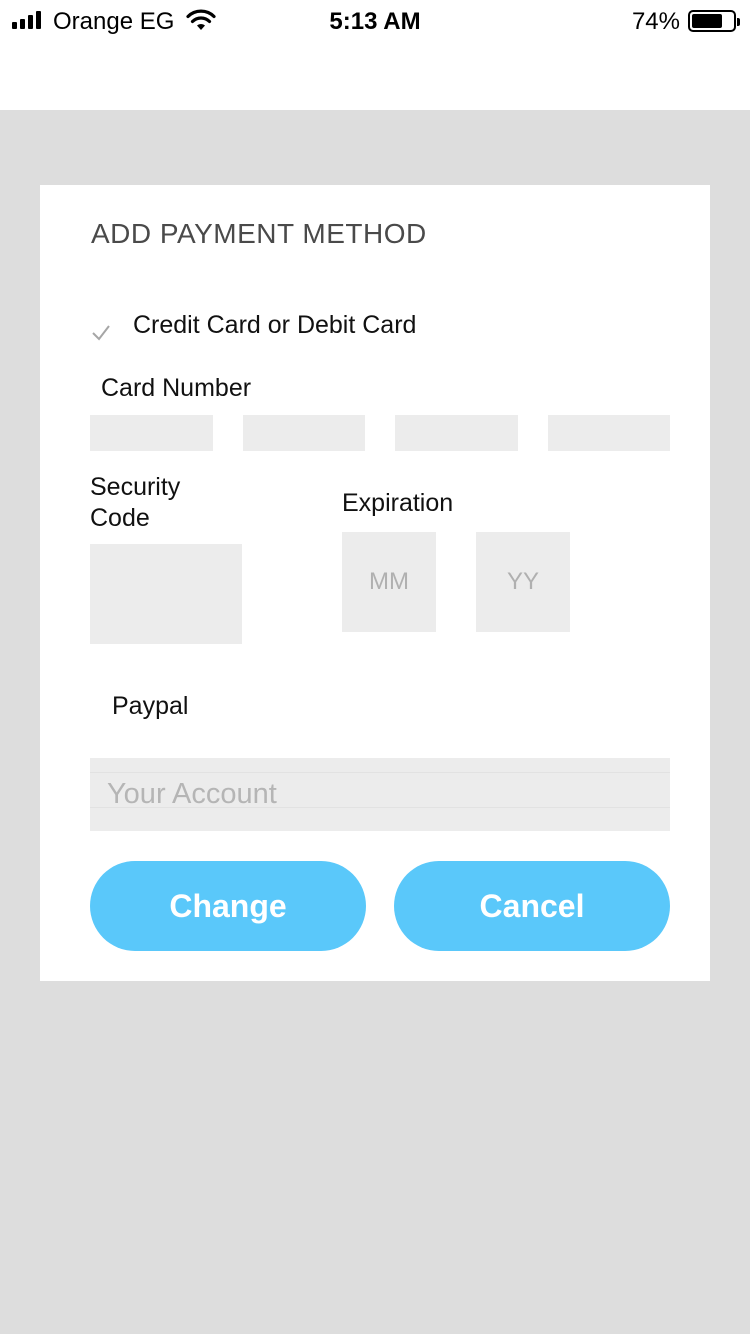 This screenshot has height=1334, width=750. Describe the element at coordinates (532, 906) in the screenshot. I see `cancel-button: Cancel` at that location.